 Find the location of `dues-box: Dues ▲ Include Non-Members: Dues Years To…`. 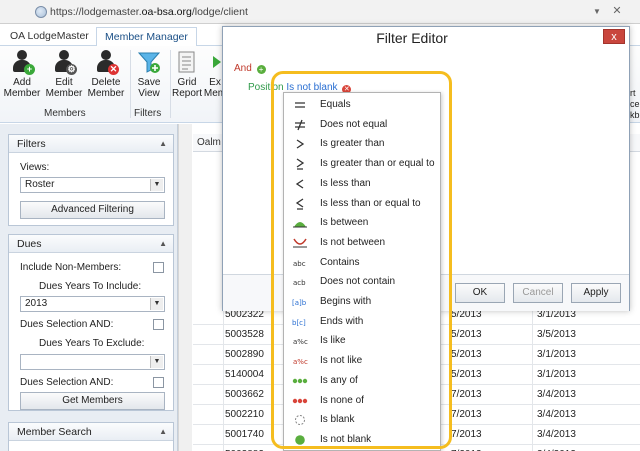

dues-box: Dues ▲ Include Non-Members: Dues Years To… is located at coordinates (91, 322).